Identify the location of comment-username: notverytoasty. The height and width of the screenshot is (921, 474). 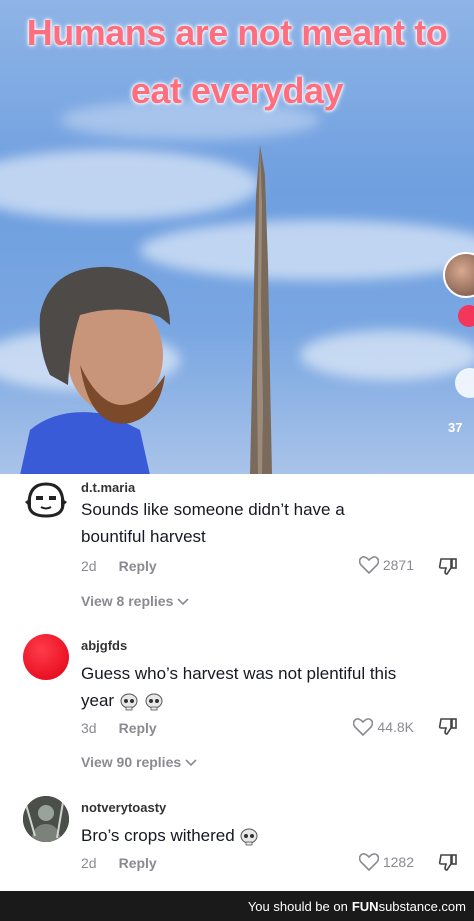
(123, 807).